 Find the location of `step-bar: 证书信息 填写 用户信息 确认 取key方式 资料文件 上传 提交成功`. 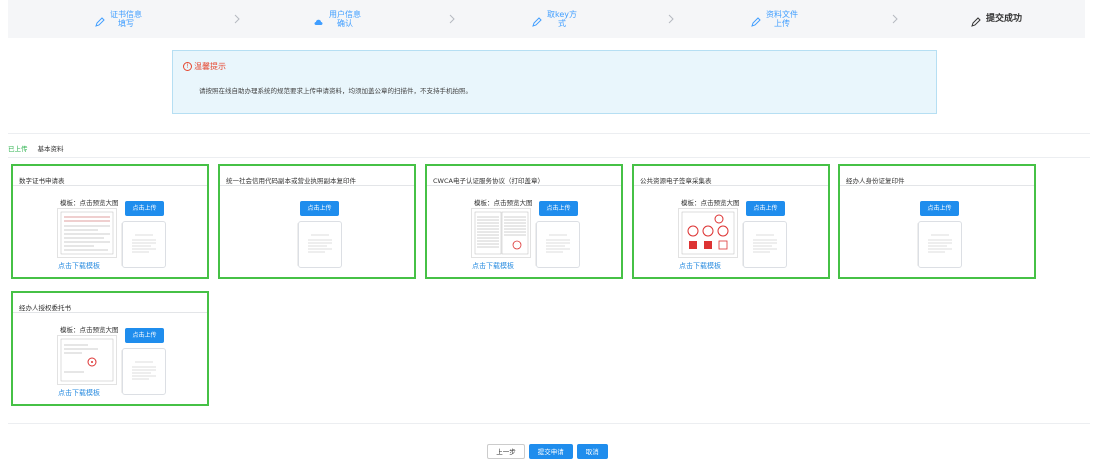

step-bar: 证书信息 填写 用户信息 确认 取key方式 资料文件 上传 提交成功 is located at coordinates (546, 19).